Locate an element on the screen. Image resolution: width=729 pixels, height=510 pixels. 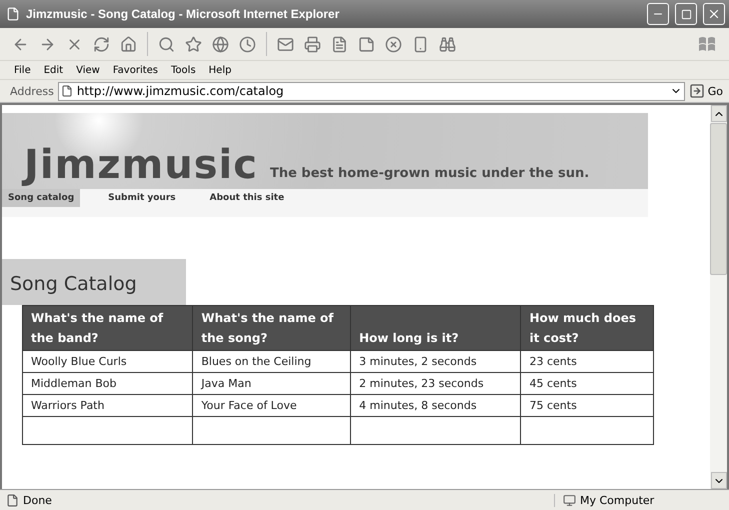
note-button is located at coordinates (366, 44).